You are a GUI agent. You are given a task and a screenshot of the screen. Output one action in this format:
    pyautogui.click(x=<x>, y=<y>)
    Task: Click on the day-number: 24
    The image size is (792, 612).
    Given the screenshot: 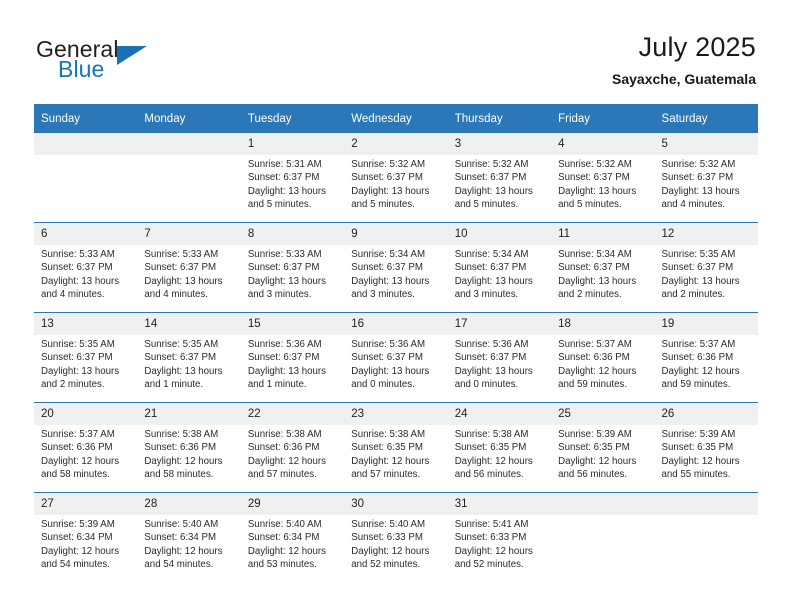 What is the action you would take?
    pyautogui.click(x=499, y=414)
    